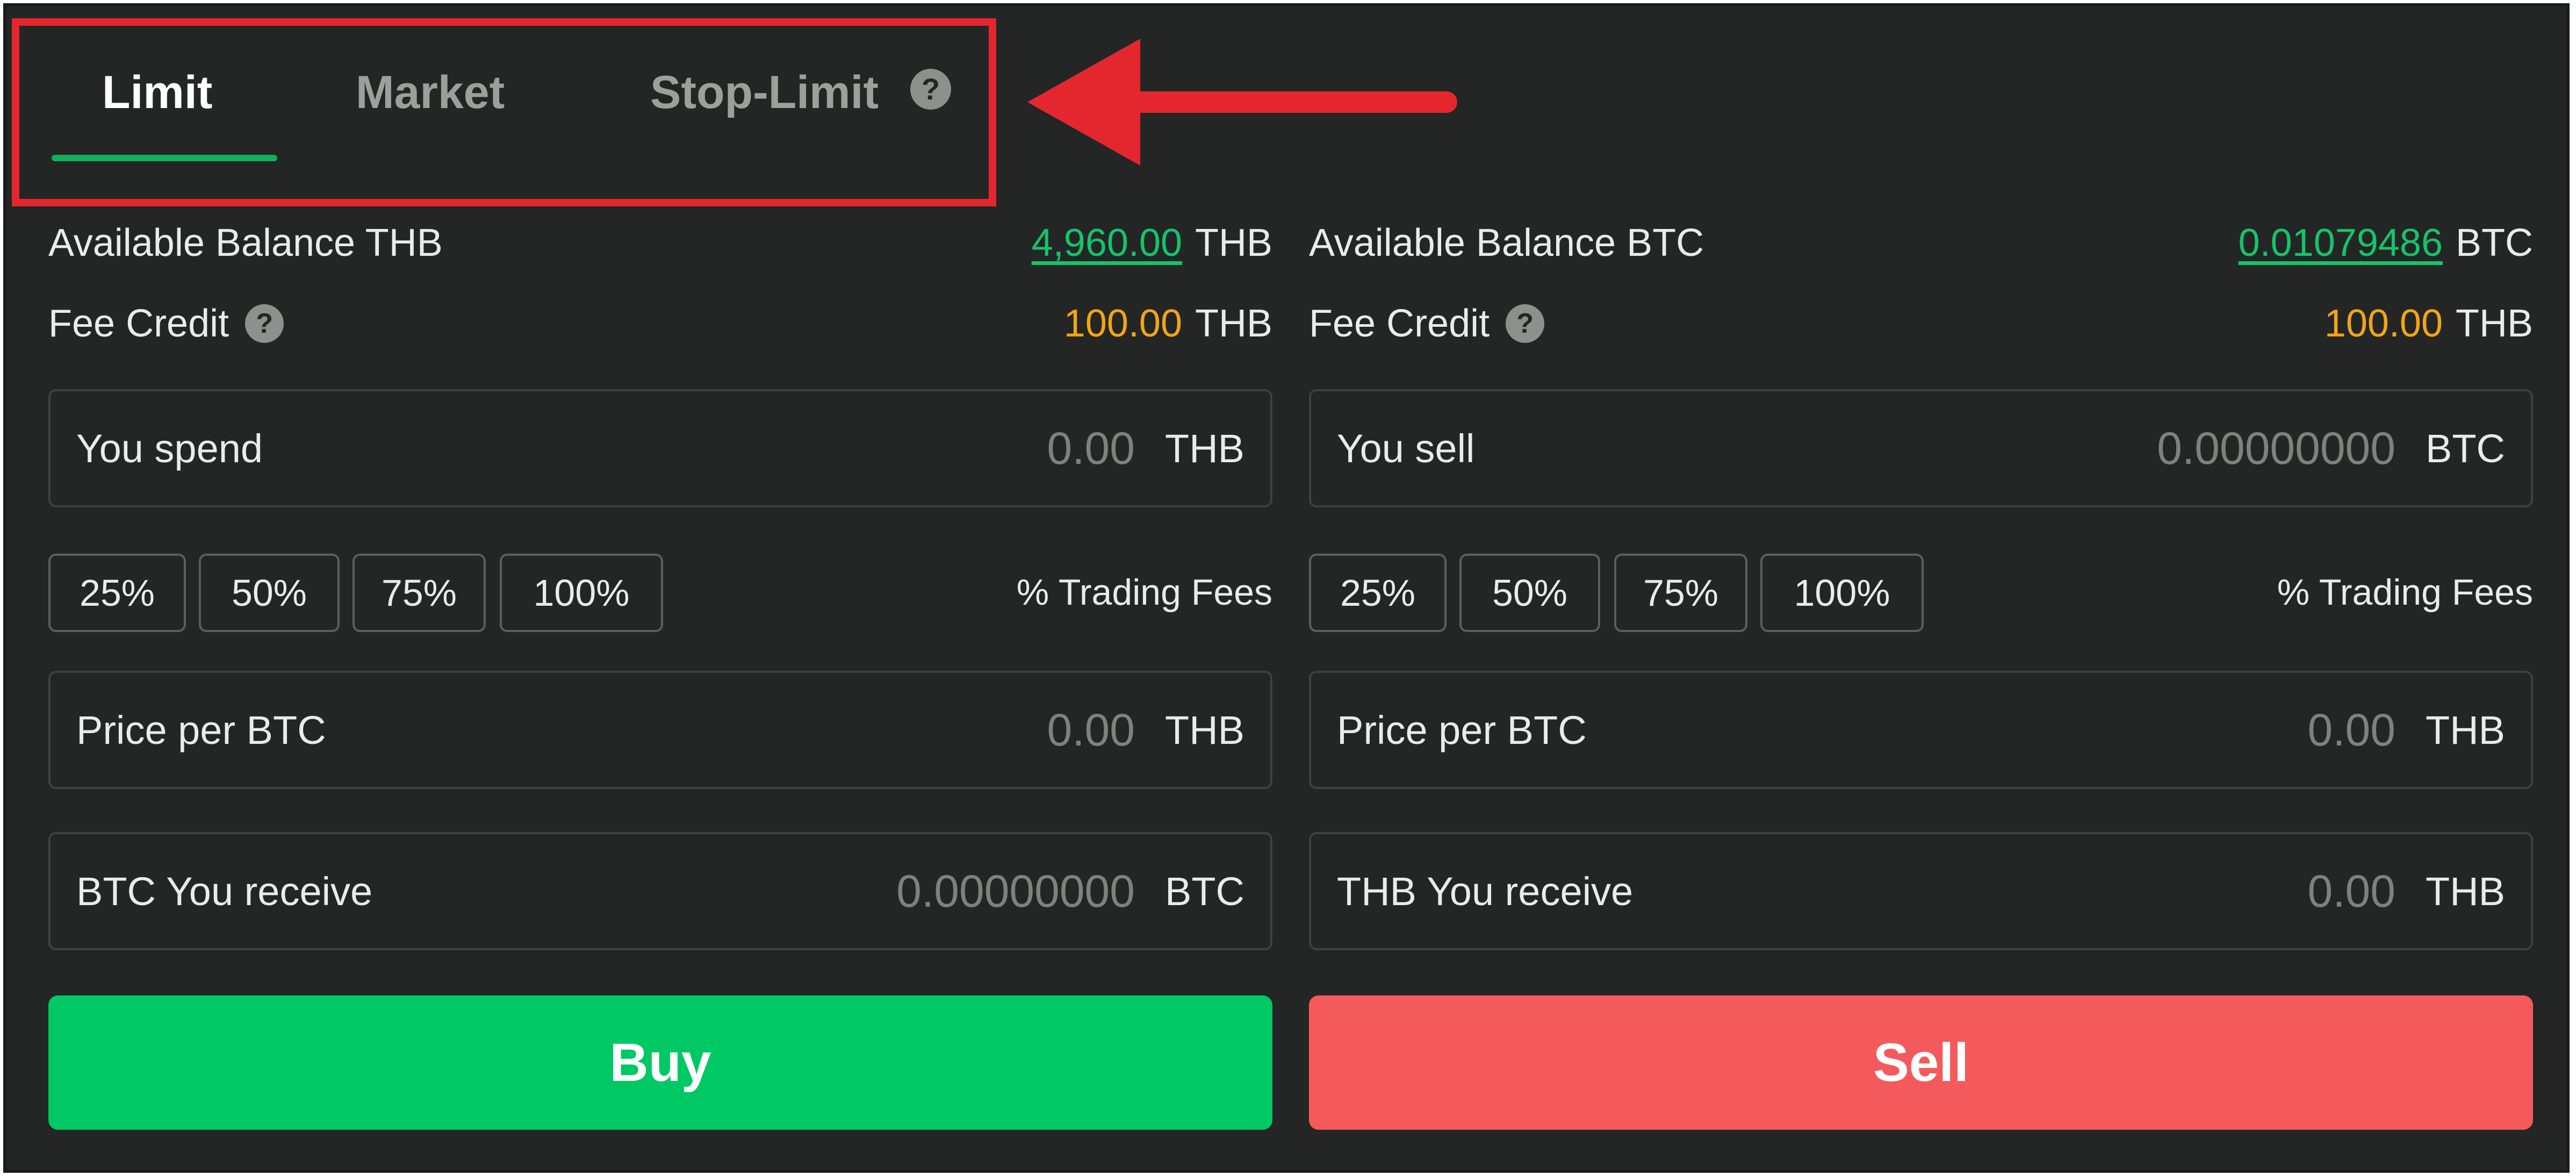 The height and width of the screenshot is (1176, 2576). I want to click on buy-receive-unit: BTC, so click(1204, 891).